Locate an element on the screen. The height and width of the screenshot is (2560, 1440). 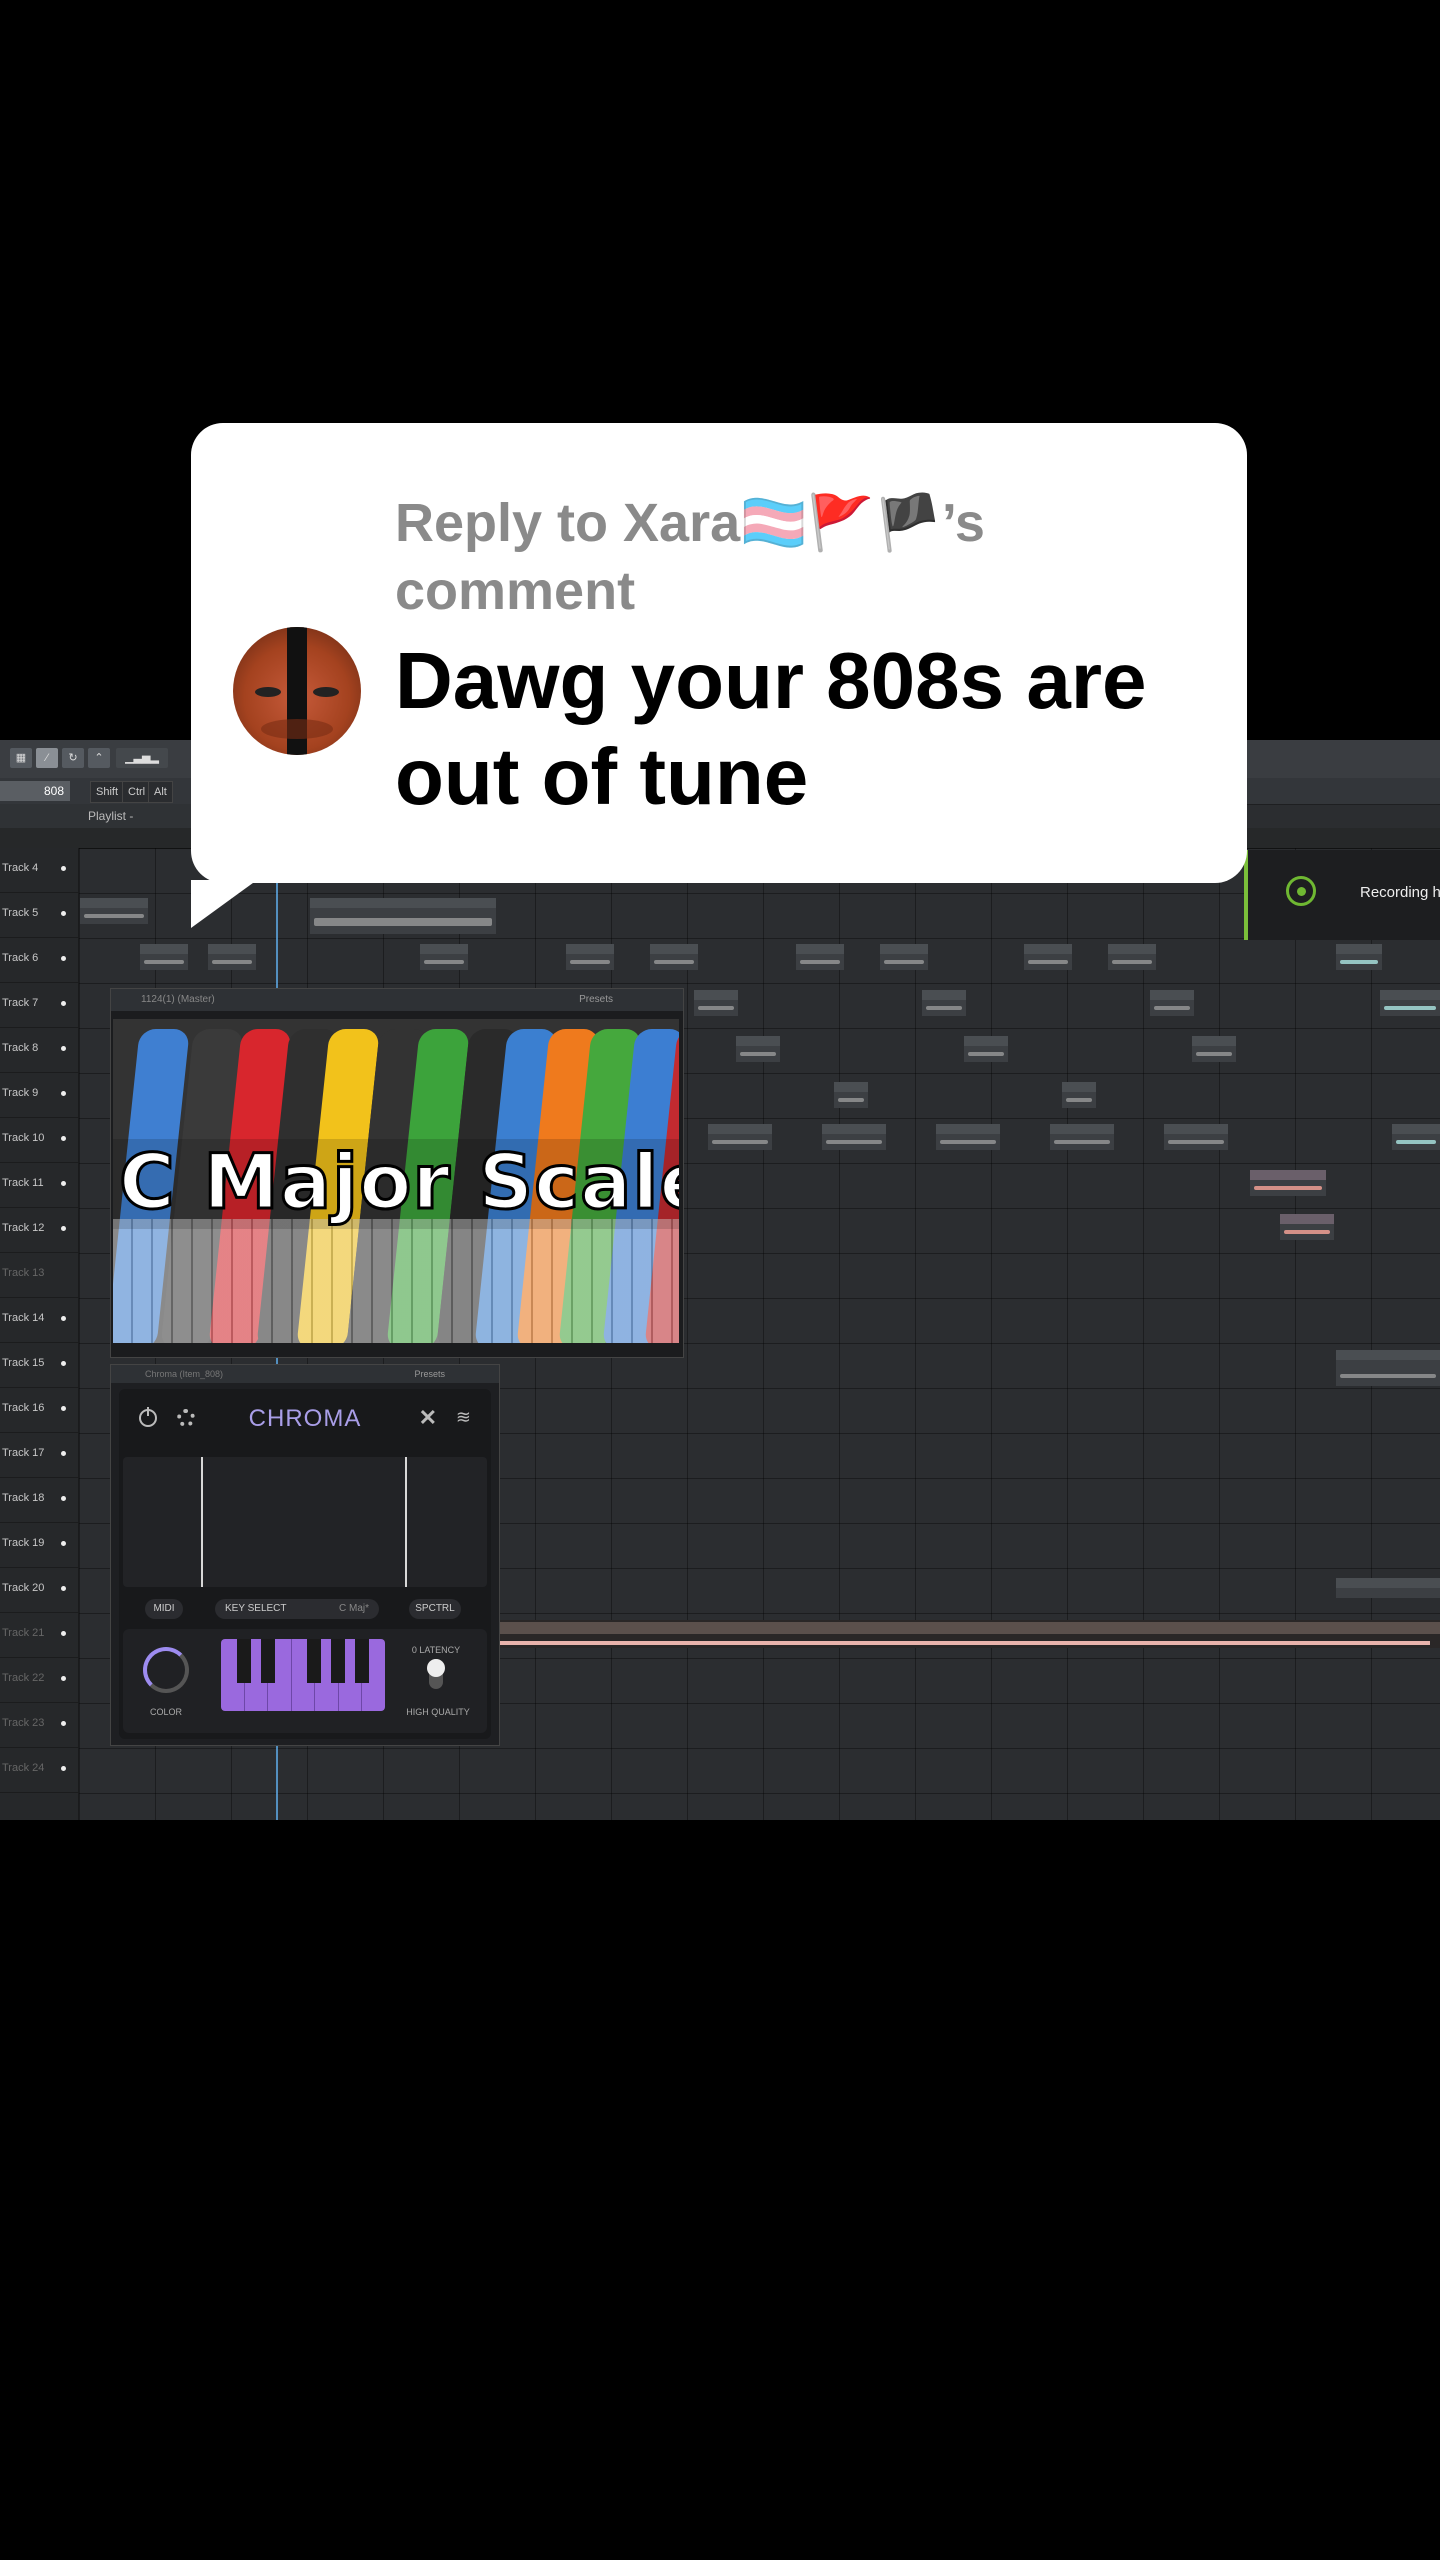
track-label: Track 19 is located at coordinates (39, 1545).